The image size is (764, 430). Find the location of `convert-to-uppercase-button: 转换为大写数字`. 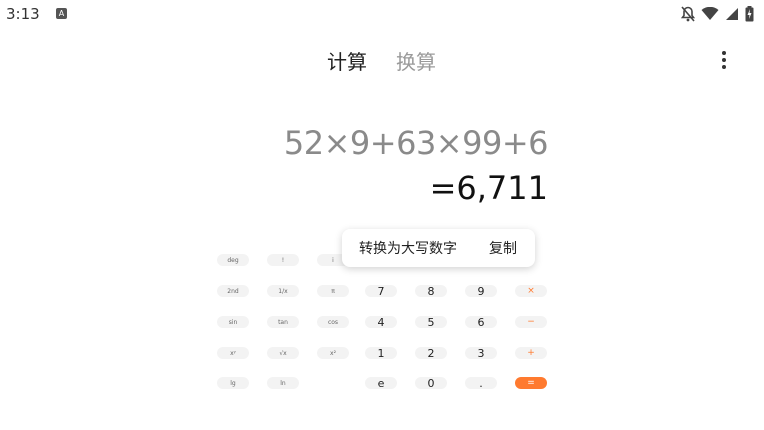

convert-to-uppercase-button: 转换为大写数字 is located at coordinates (408, 248).